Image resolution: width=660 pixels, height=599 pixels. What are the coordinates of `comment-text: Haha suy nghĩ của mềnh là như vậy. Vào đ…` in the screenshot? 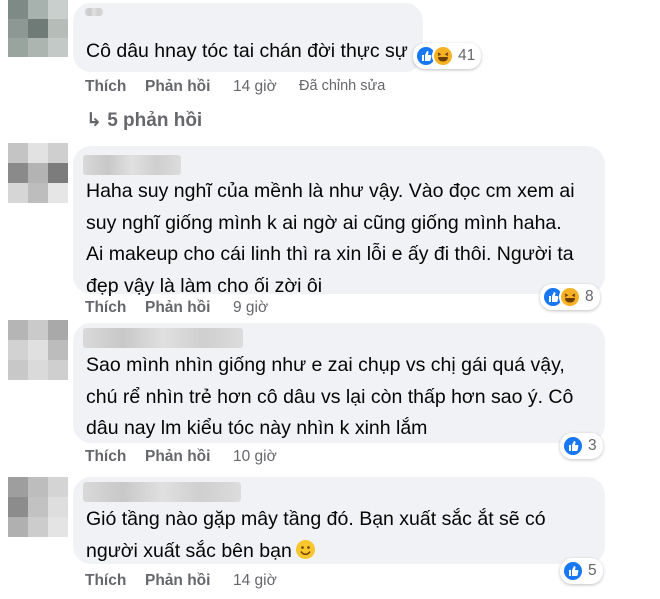 It's located at (330, 238).